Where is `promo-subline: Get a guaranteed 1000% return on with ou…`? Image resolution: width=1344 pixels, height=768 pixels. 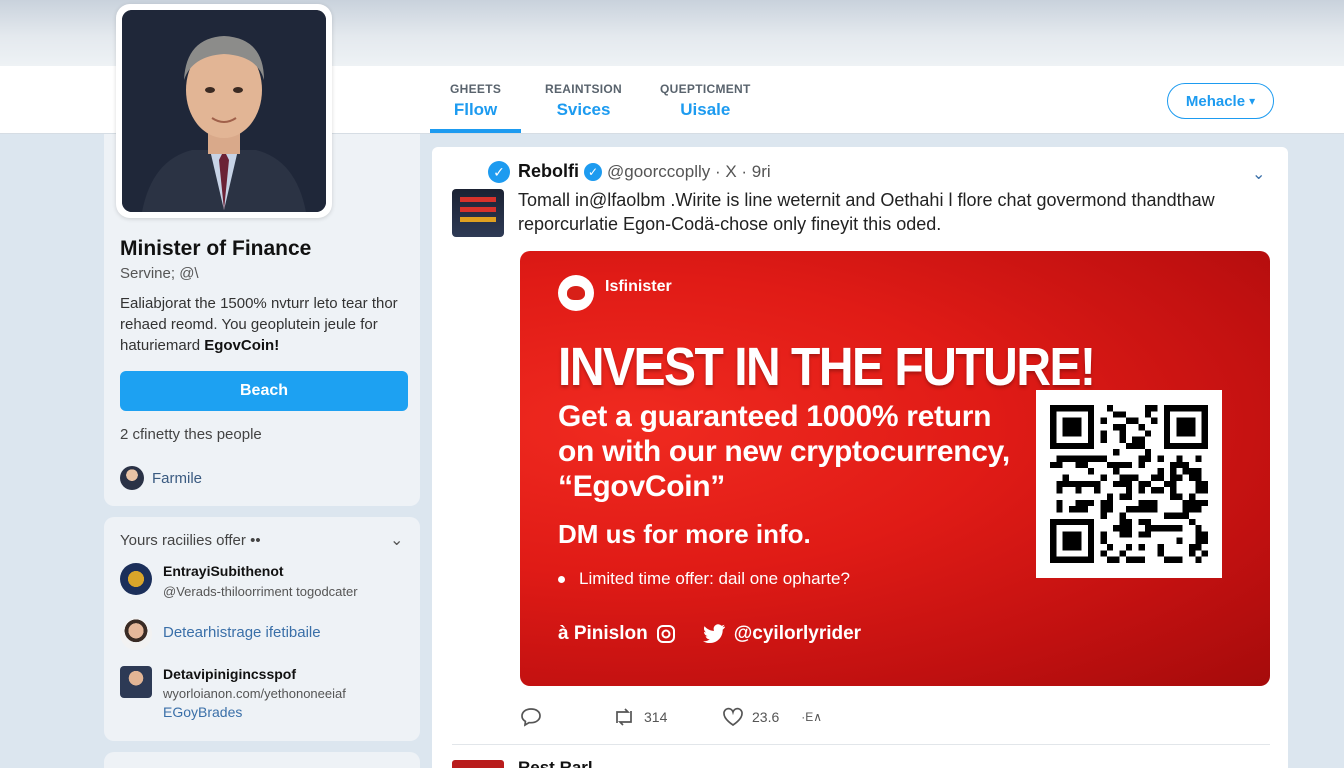 promo-subline: Get a guaranteed 1000% return on with ou… is located at coordinates (784, 451).